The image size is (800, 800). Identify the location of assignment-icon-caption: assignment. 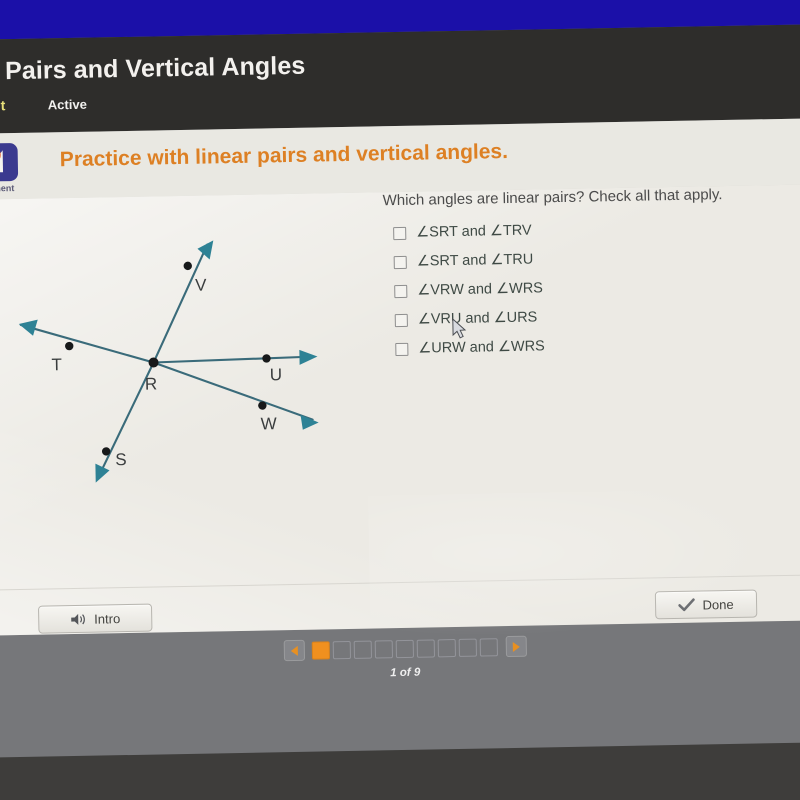
(7, 188).